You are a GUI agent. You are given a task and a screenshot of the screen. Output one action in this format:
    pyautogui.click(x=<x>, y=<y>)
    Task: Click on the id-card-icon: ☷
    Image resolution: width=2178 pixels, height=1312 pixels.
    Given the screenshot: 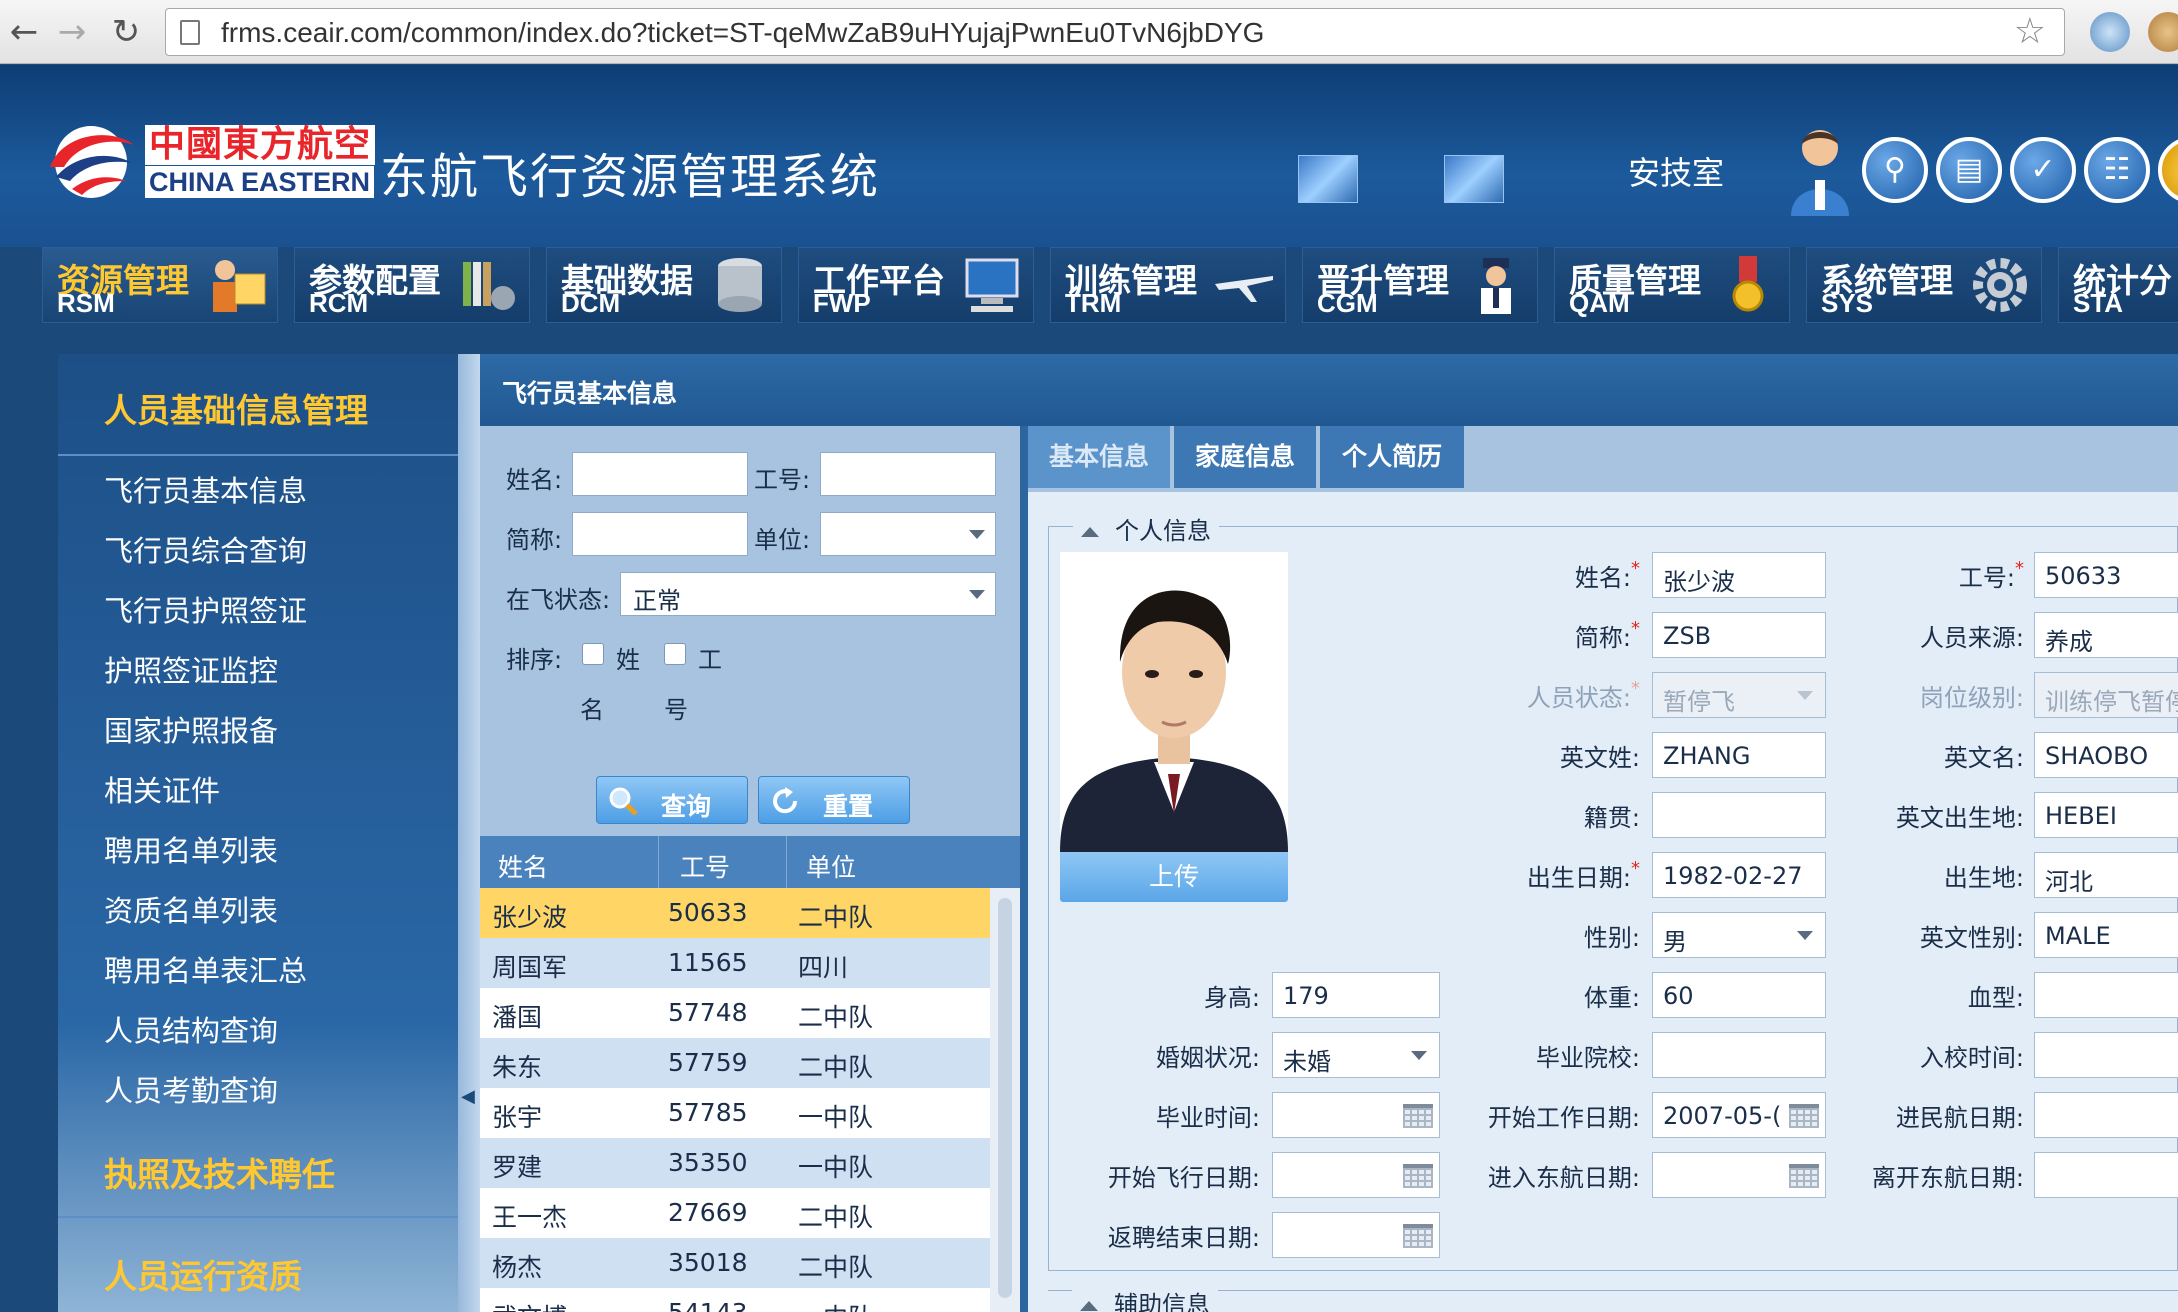 What is the action you would take?
    pyautogui.click(x=2117, y=170)
    